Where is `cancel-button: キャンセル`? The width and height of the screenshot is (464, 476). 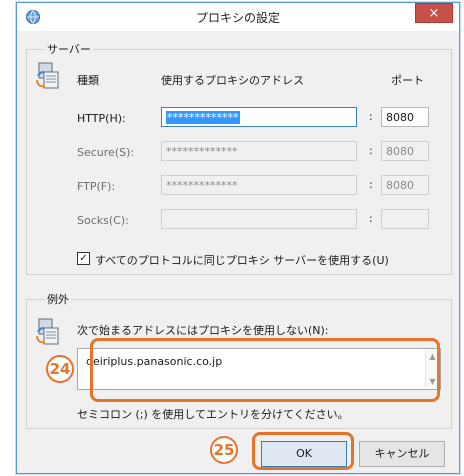 cancel-button: キャンセル is located at coordinates (402, 454).